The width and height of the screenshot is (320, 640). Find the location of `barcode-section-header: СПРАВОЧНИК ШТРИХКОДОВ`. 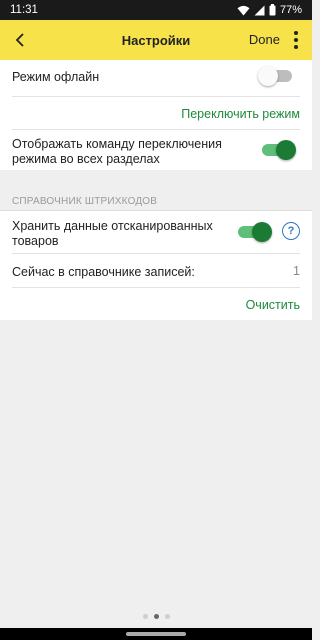

barcode-section-header: СПРАВОЧНИК ШТРИХКОДОВ is located at coordinates (85, 201).